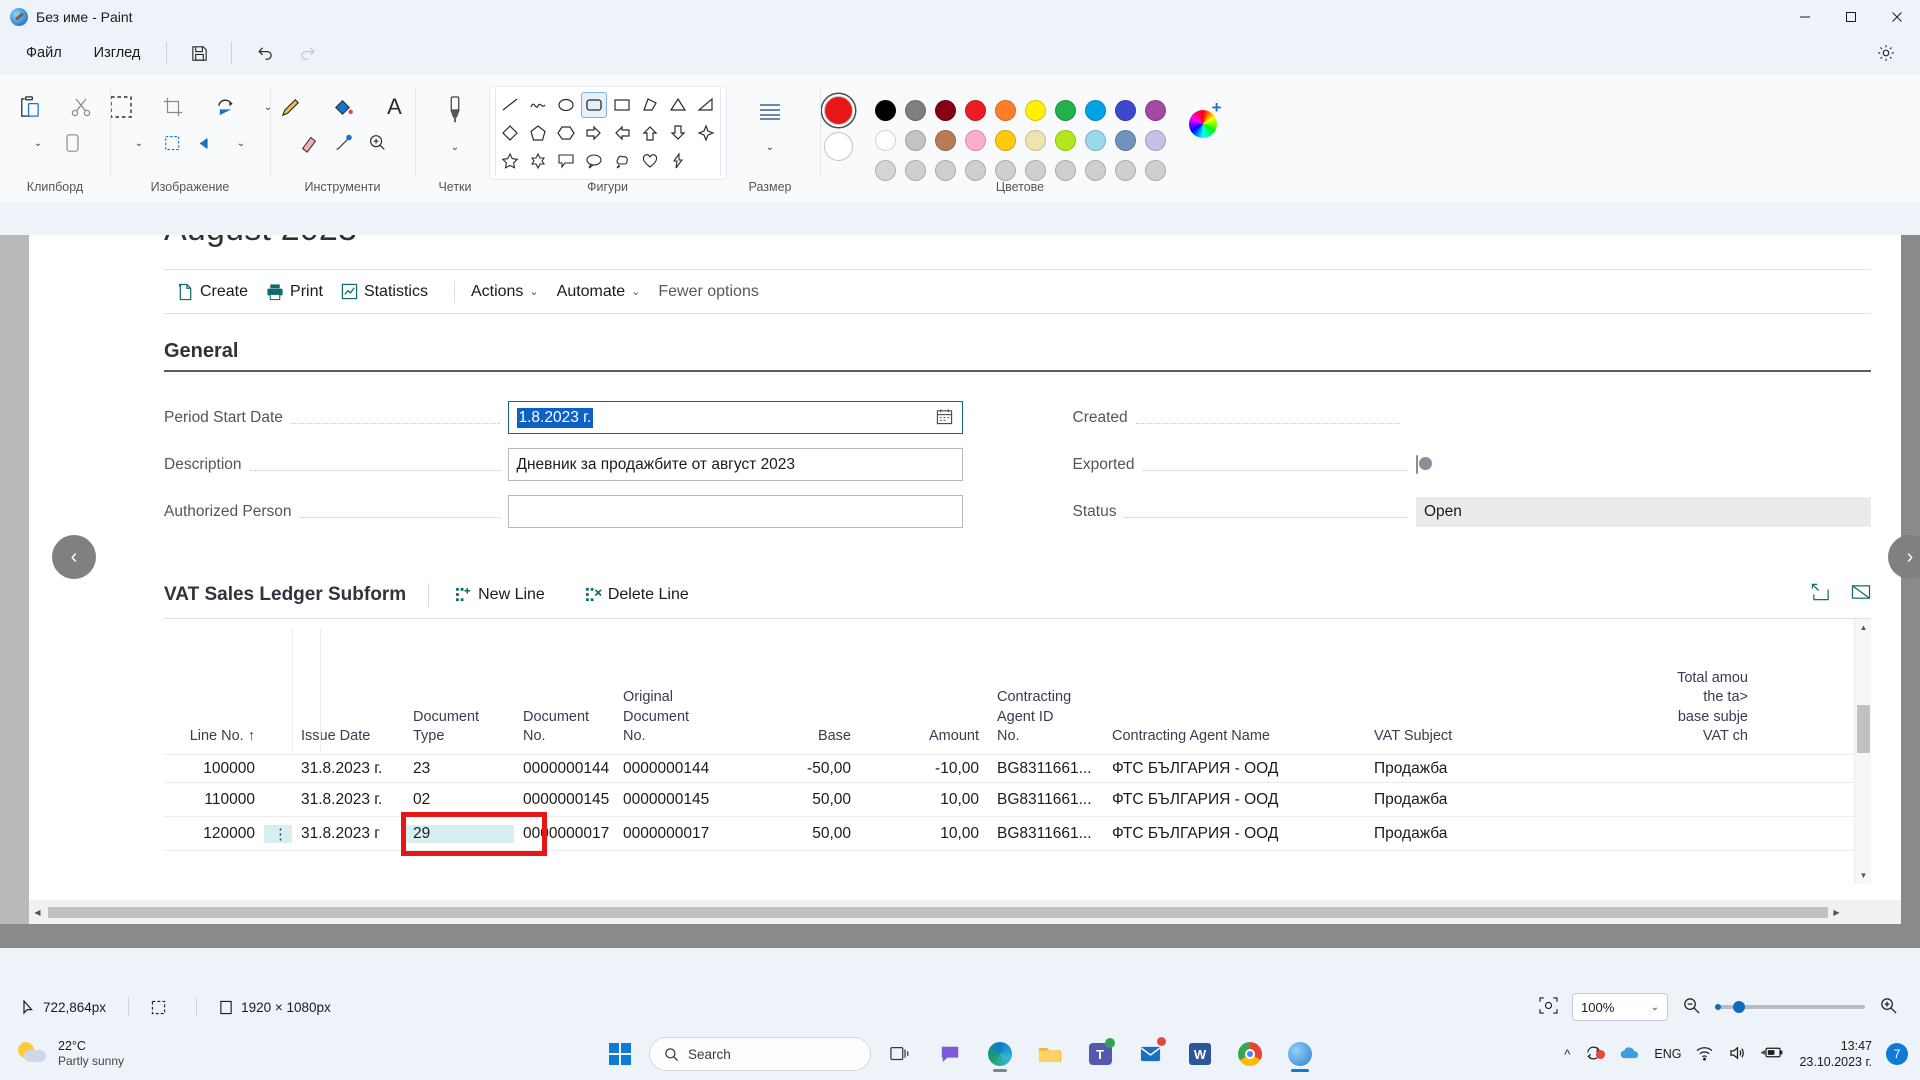  I want to click on share-icon, so click(1861, 594).